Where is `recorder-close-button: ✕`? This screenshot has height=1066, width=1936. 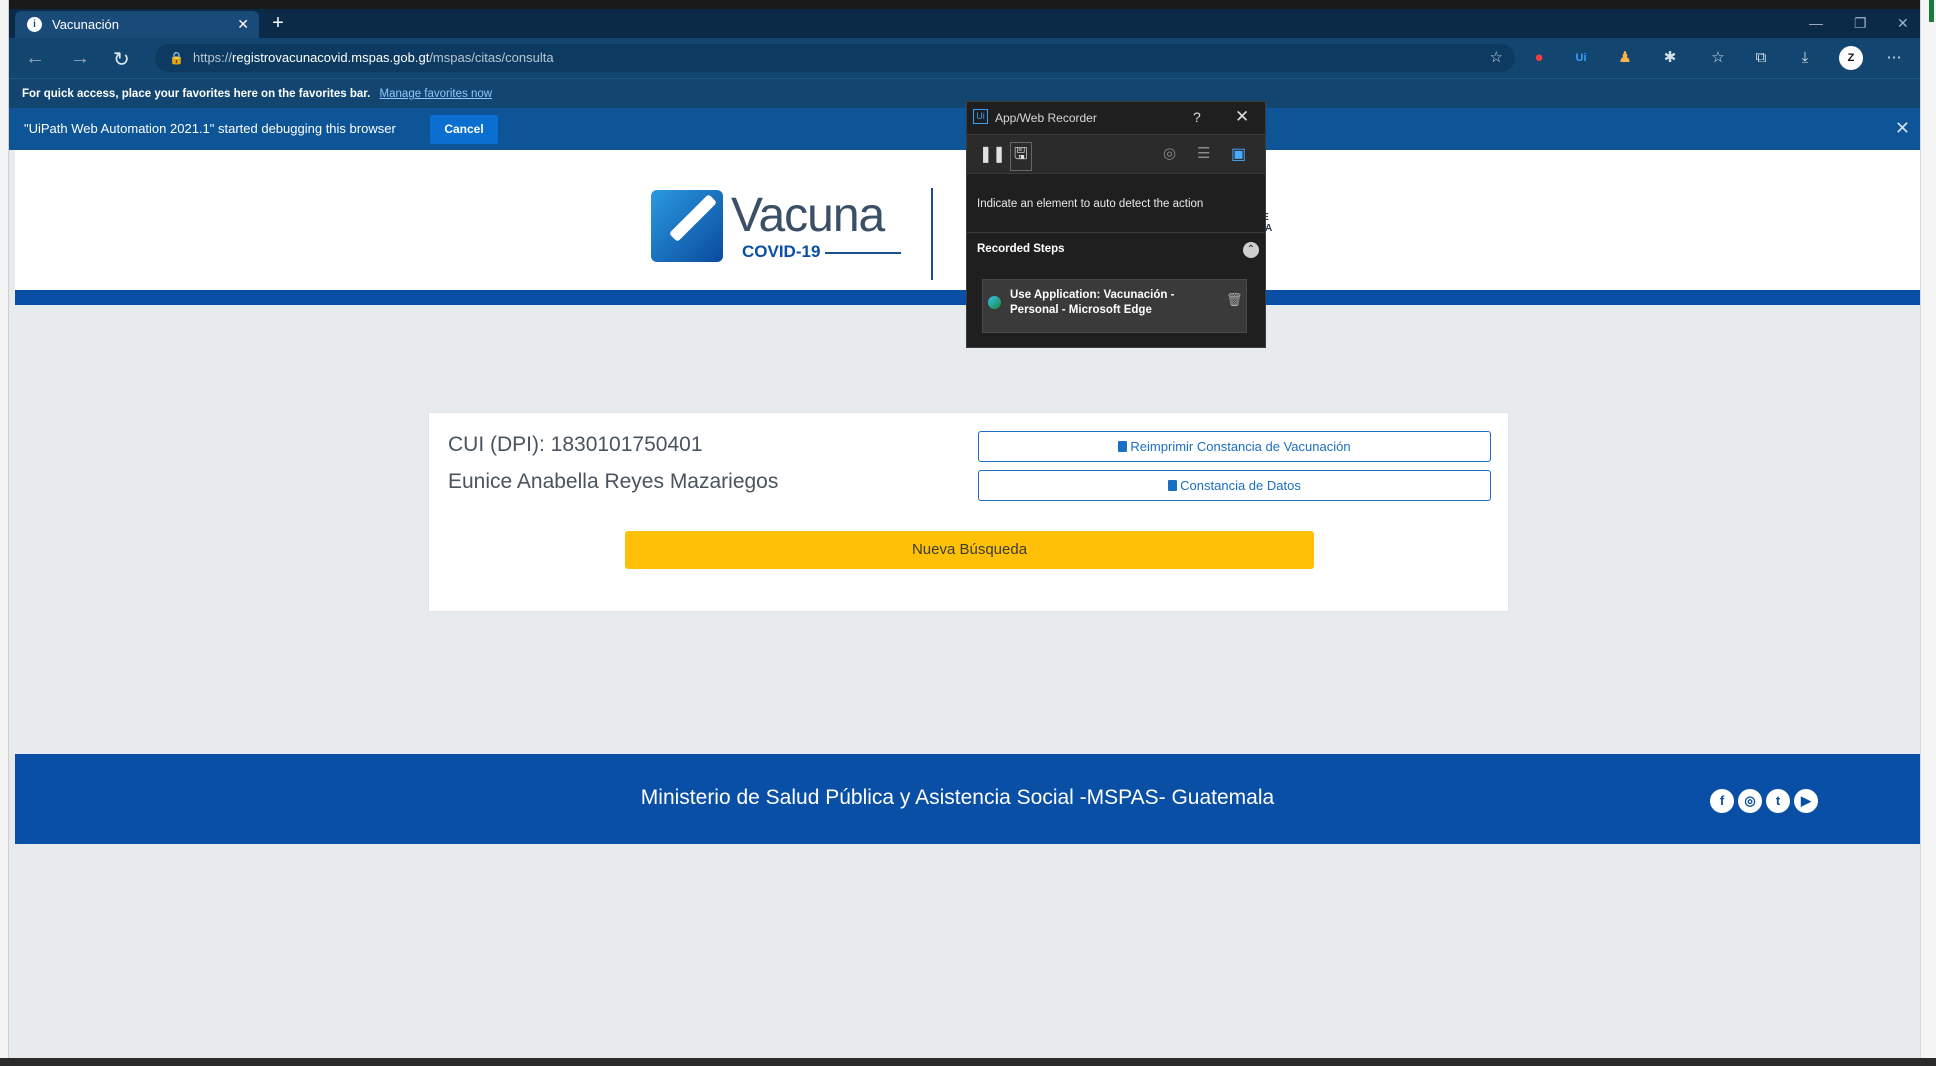 recorder-close-button: ✕ is located at coordinates (1242, 117).